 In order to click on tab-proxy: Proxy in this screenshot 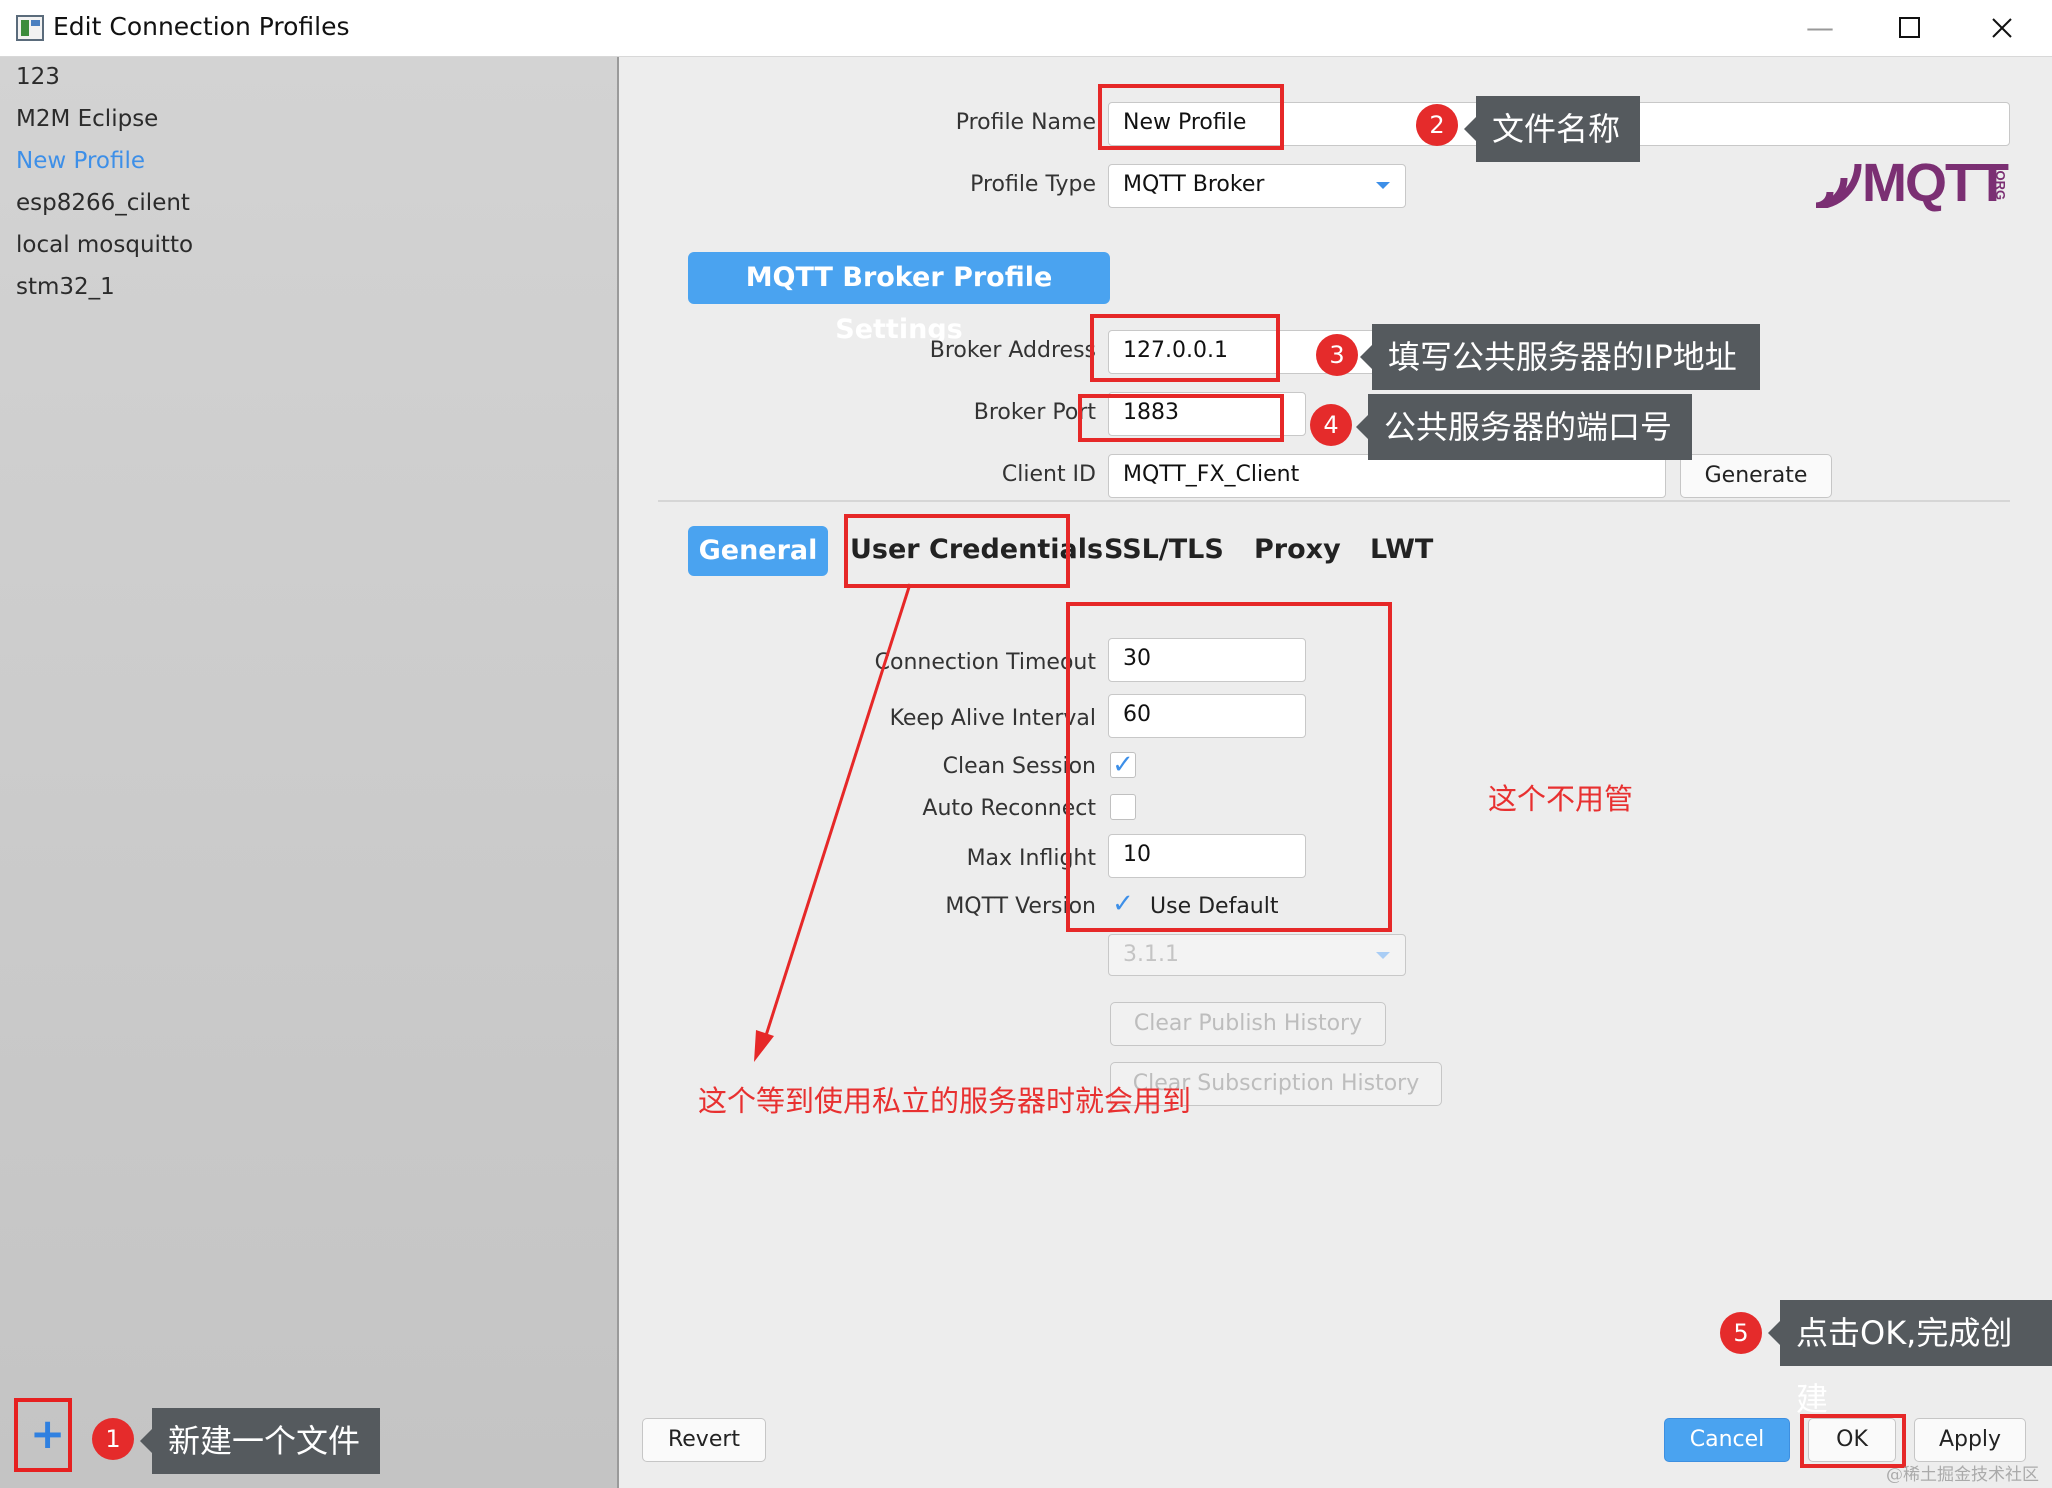, I will do `click(1297, 549)`.